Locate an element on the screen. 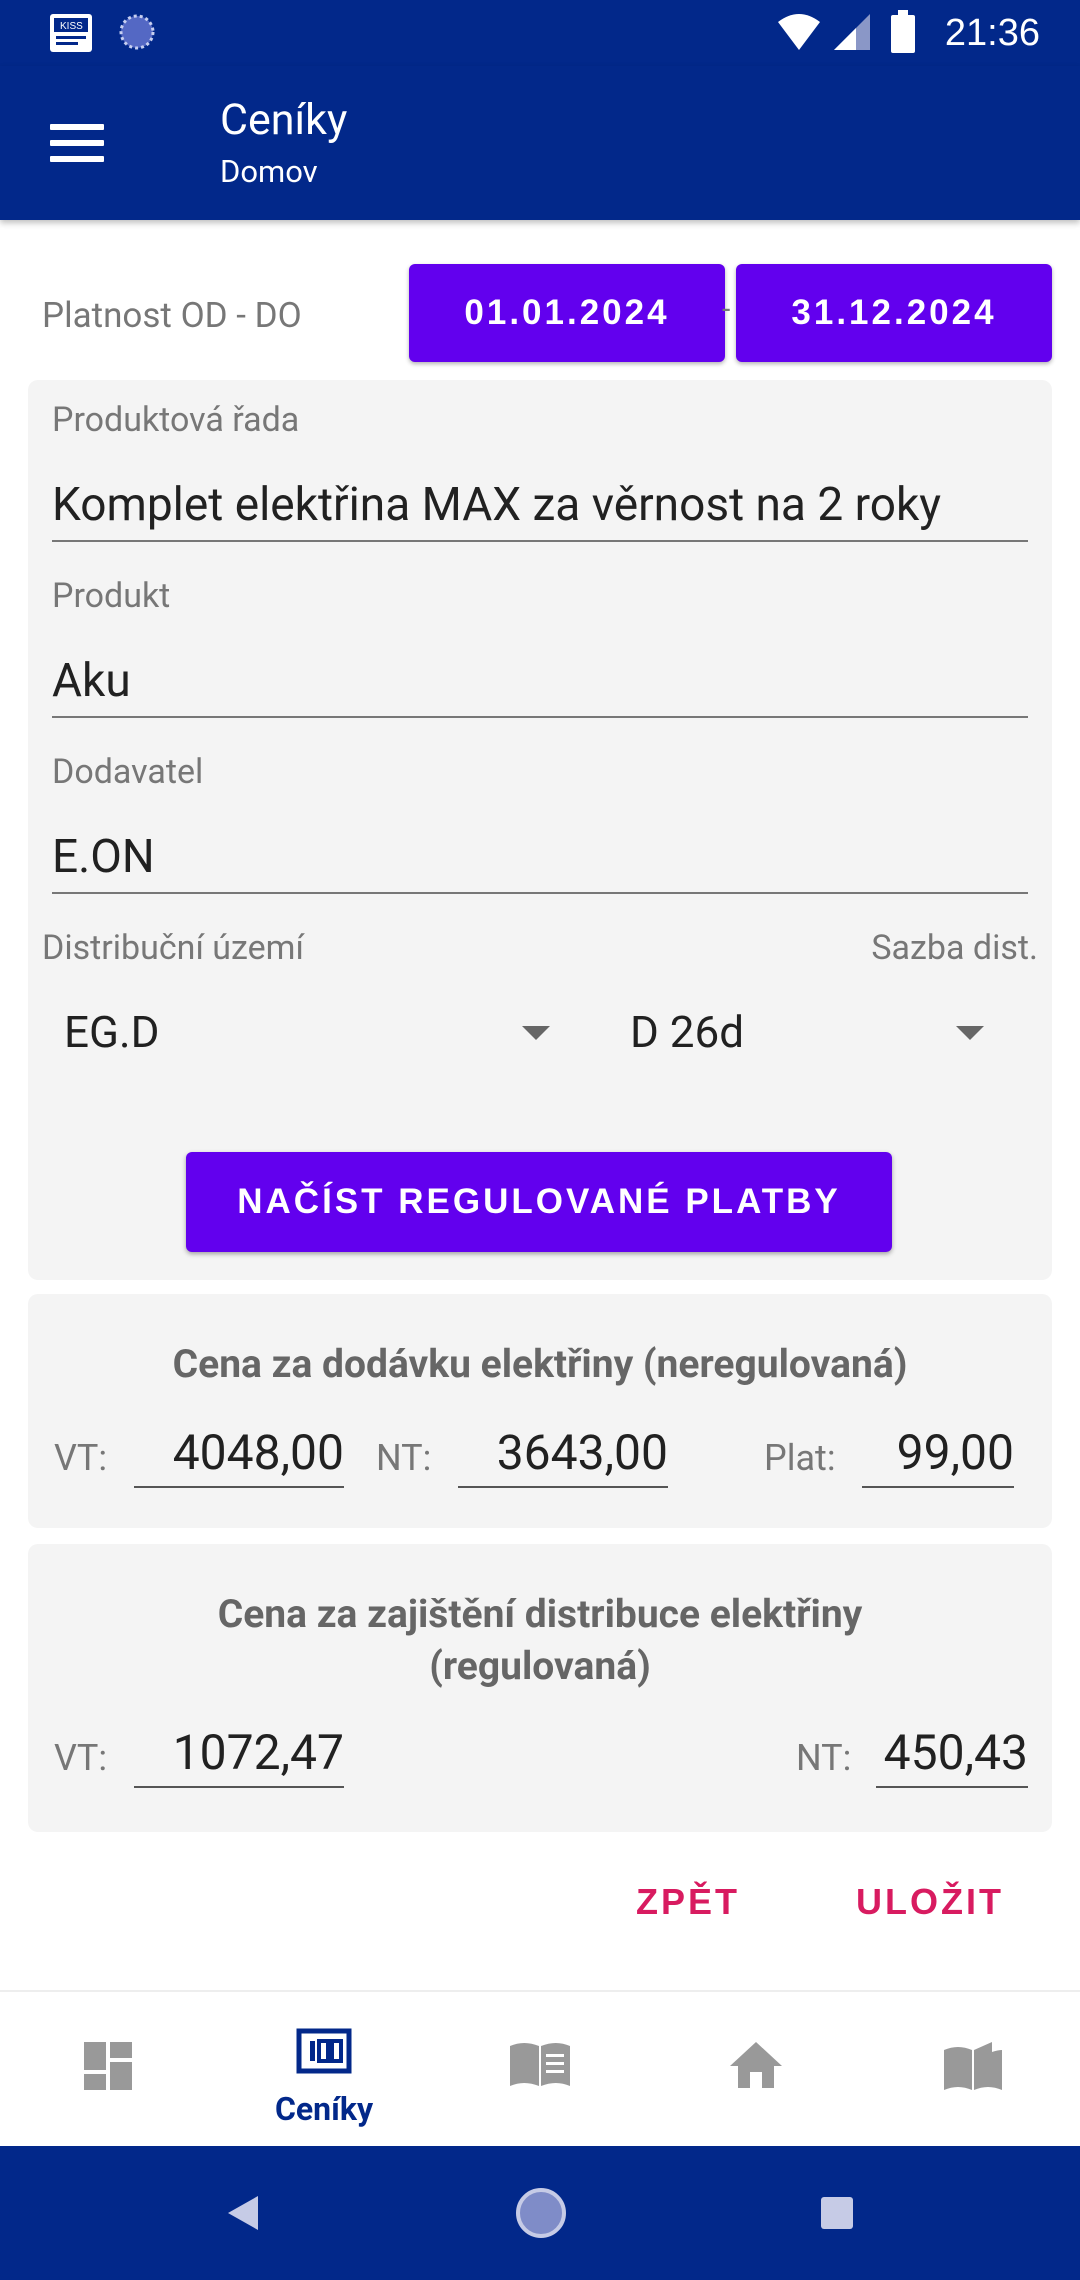 This screenshot has width=1080, height=2280. map-book-icon is located at coordinates (973, 2066).